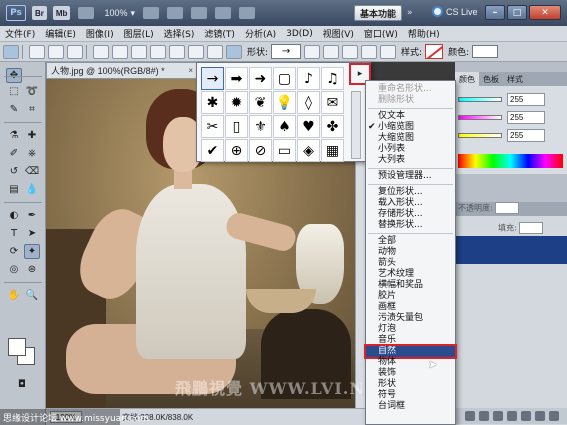 This screenshot has height=425, width=567. I want to click on shape-cell: ▦, so click(332, 150).